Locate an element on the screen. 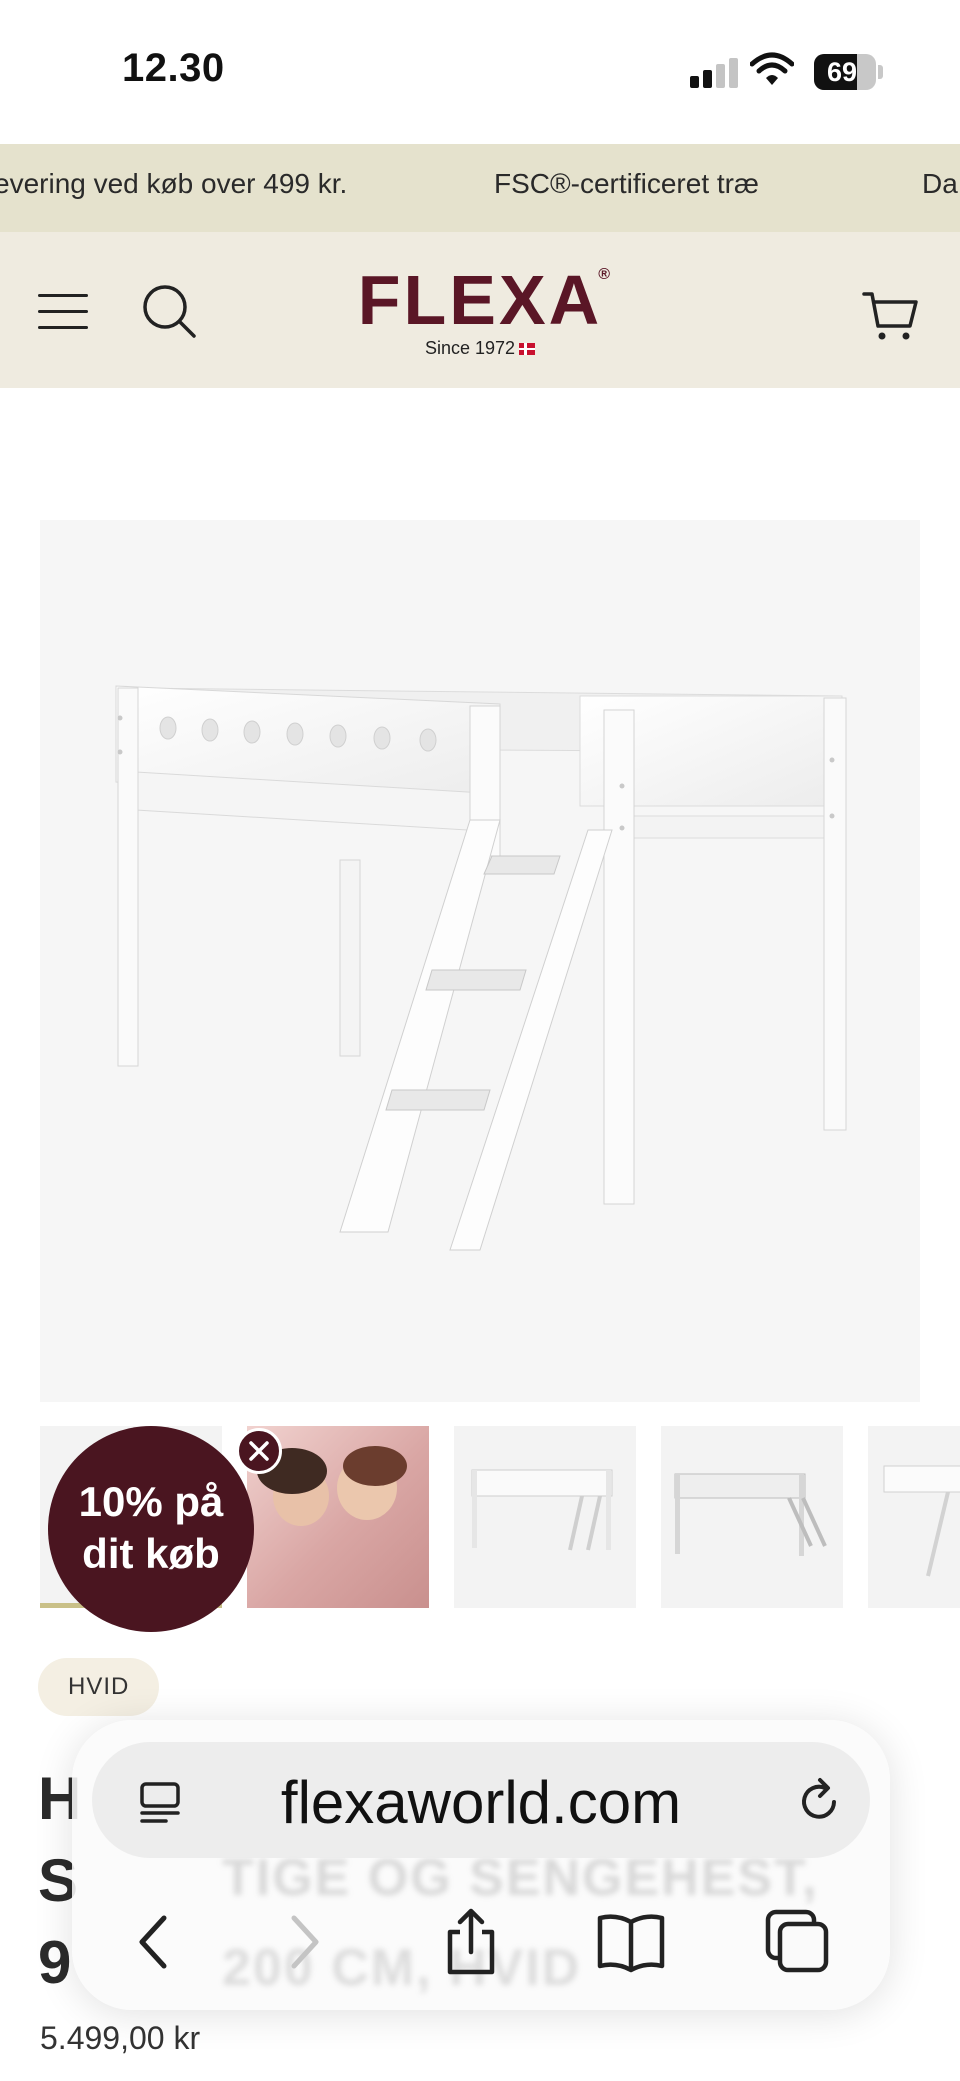  flexa-logo: FLEXA ® Since 1972 is located at coordinates (480, 312).